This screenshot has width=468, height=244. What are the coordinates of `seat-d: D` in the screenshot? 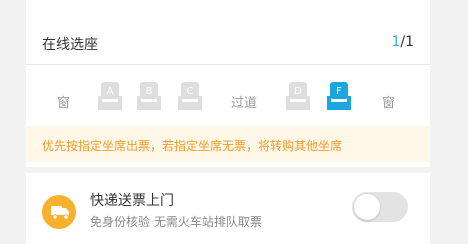 It's located at (298, 96).